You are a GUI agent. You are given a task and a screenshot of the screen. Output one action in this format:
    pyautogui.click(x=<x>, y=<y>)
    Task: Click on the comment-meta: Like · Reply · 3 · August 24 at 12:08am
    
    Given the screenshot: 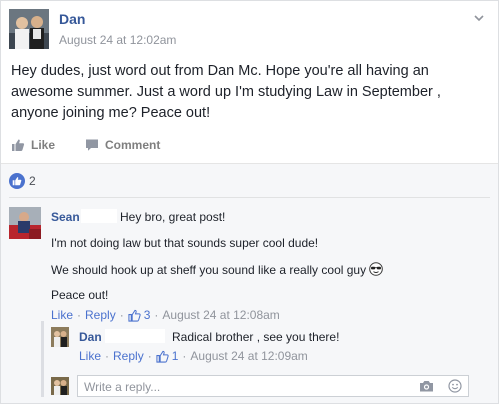 What is the action you would take?
    pyautogui.click(x=165, y=315)
    